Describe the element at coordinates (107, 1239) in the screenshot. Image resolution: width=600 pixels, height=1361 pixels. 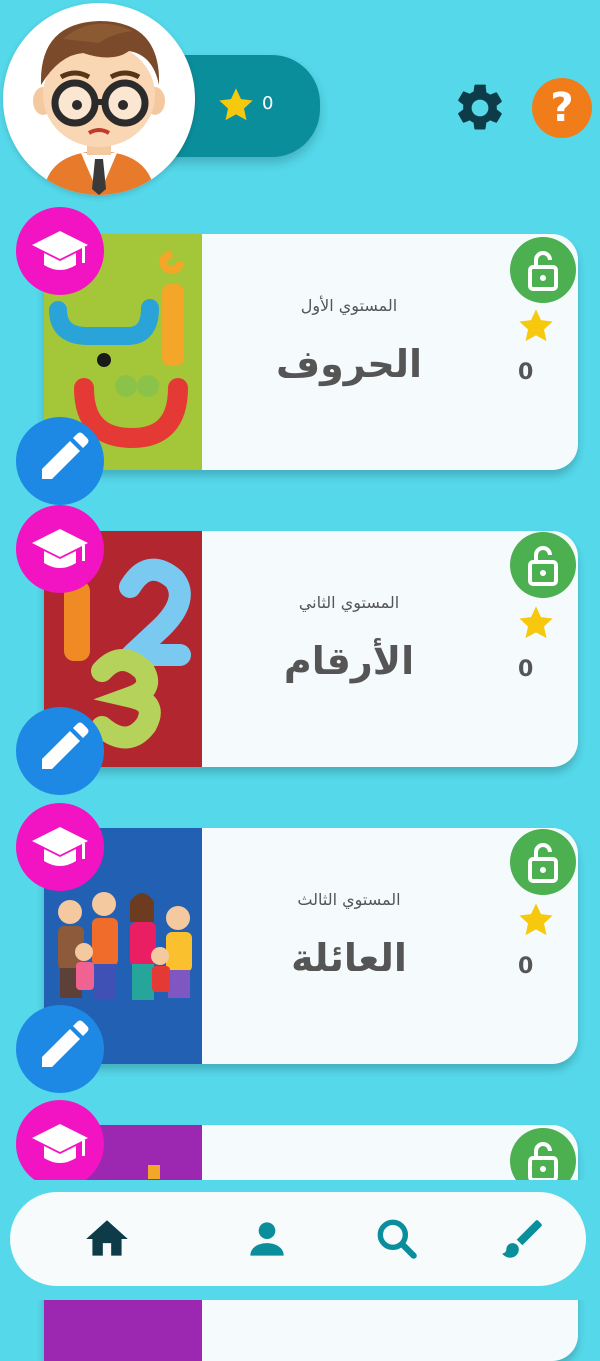
I see `home-icon` at that location.